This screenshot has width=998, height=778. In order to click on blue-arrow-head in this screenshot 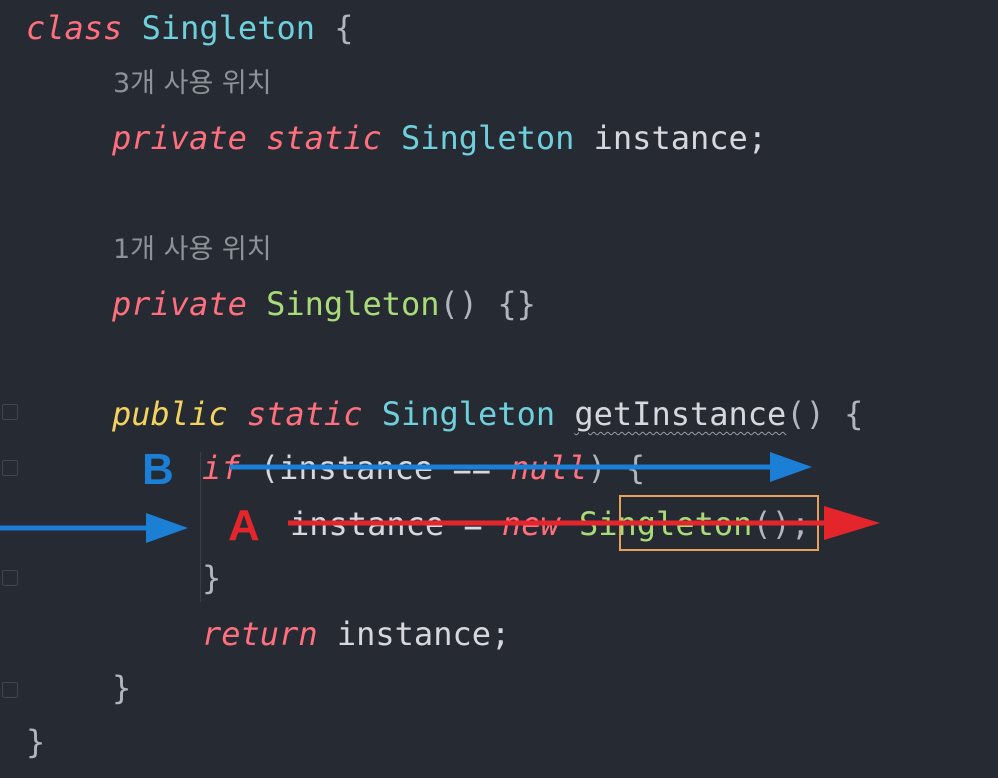, I will do `click(791, 467)`.